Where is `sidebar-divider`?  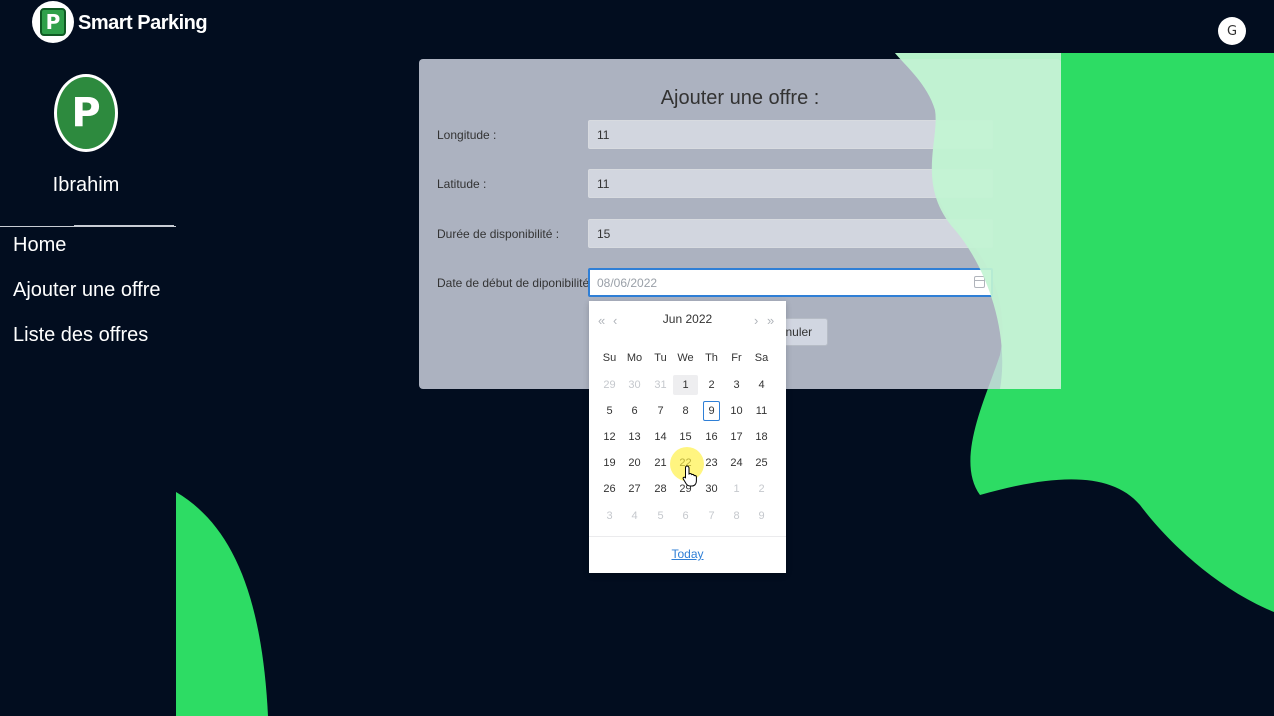
sidebar-divider is located at coordinates (88, 226).